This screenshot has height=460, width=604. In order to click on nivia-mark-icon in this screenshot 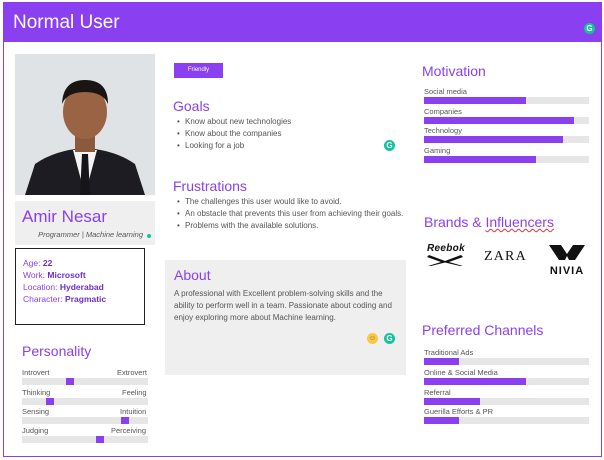, I will do `click(567, 252)`.